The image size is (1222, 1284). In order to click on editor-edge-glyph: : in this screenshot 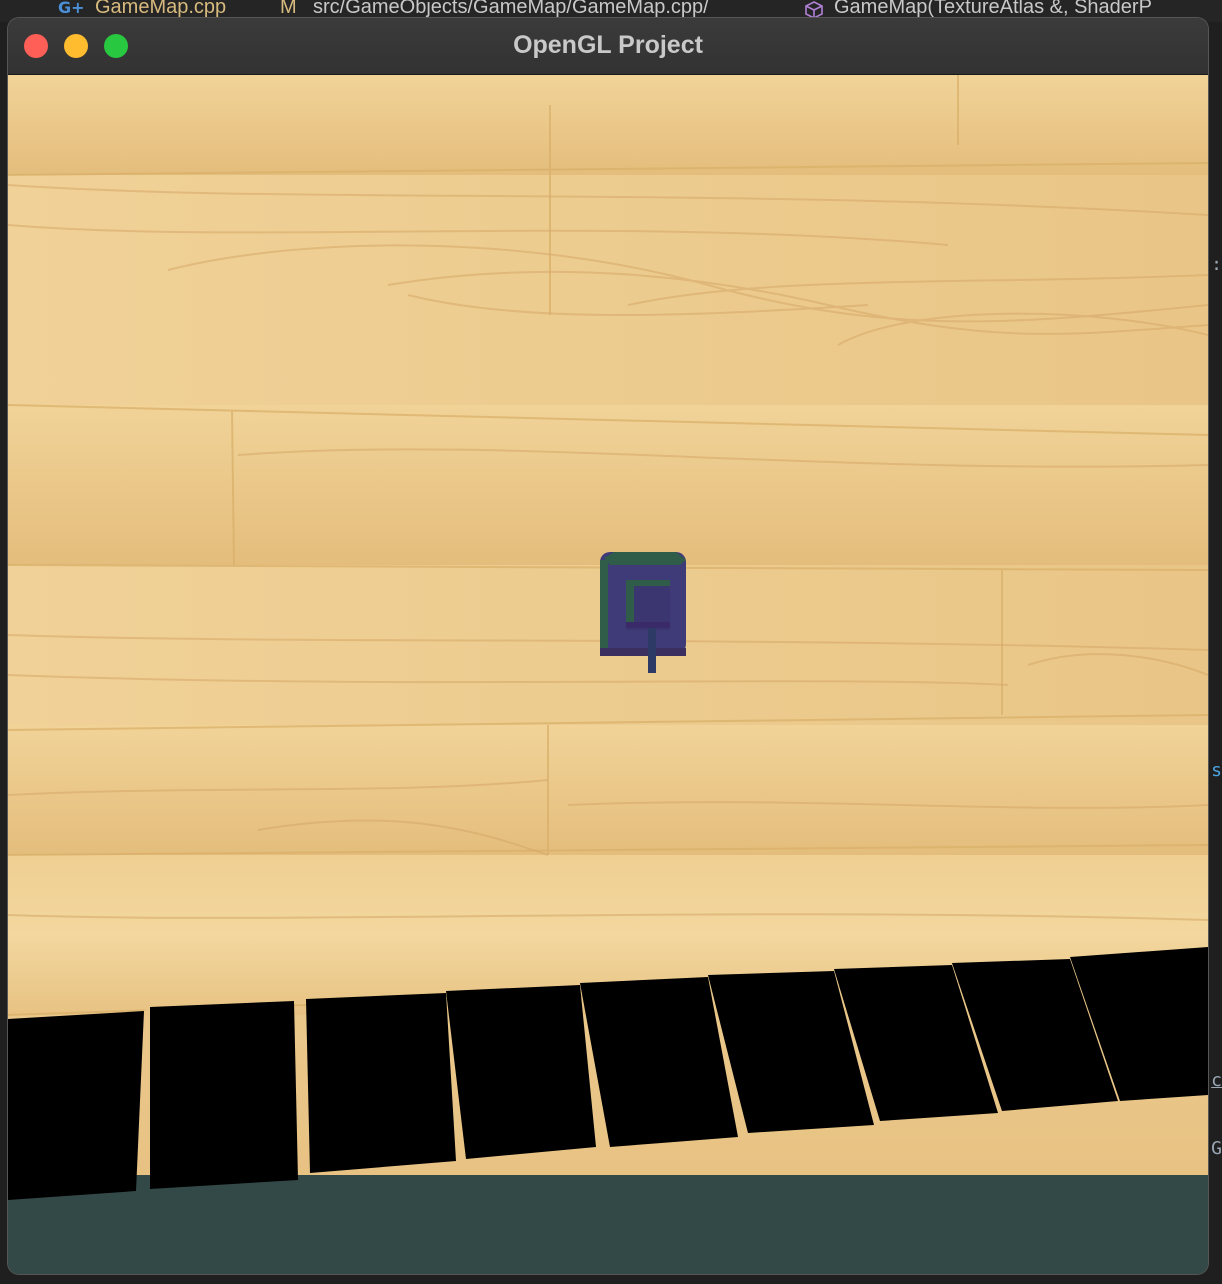, I will do `click(1216, 264)`.